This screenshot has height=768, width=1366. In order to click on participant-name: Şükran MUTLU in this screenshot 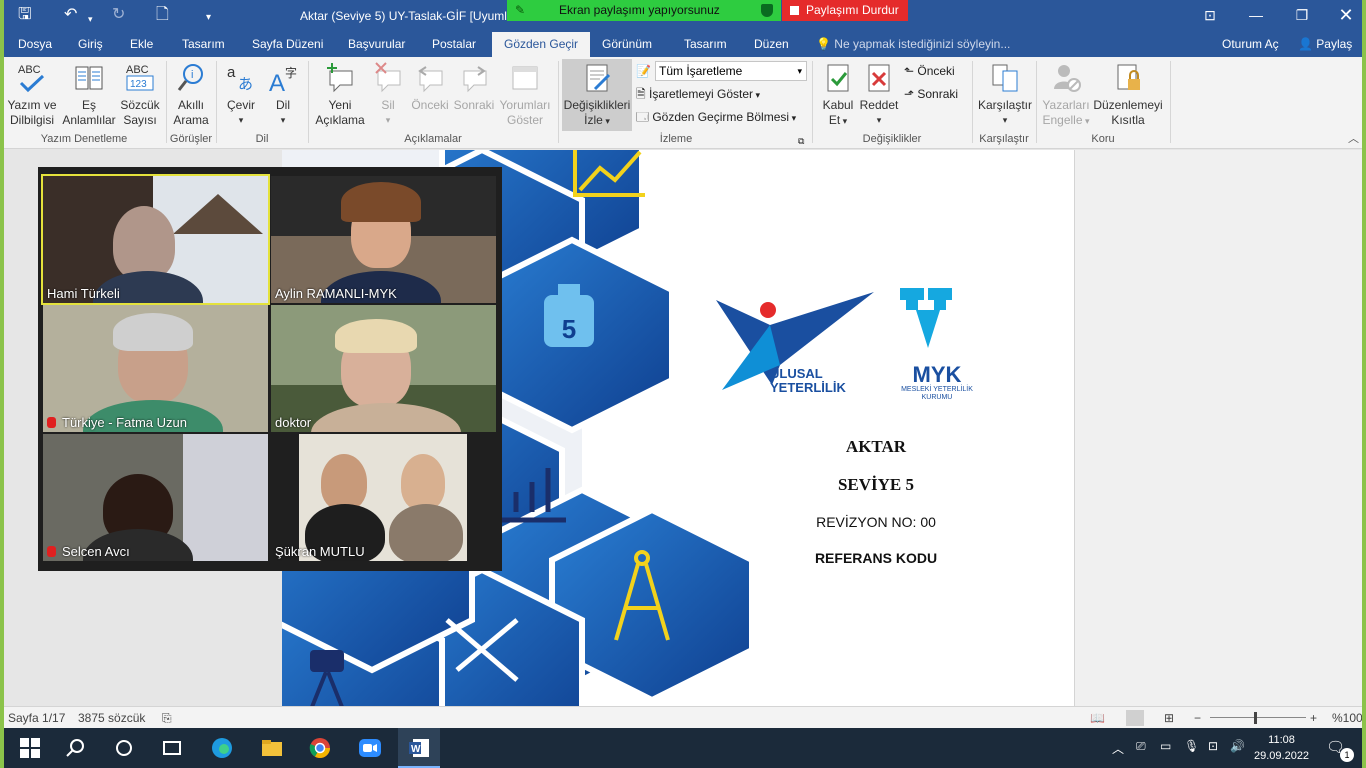, I will do `click(320, 551)`.